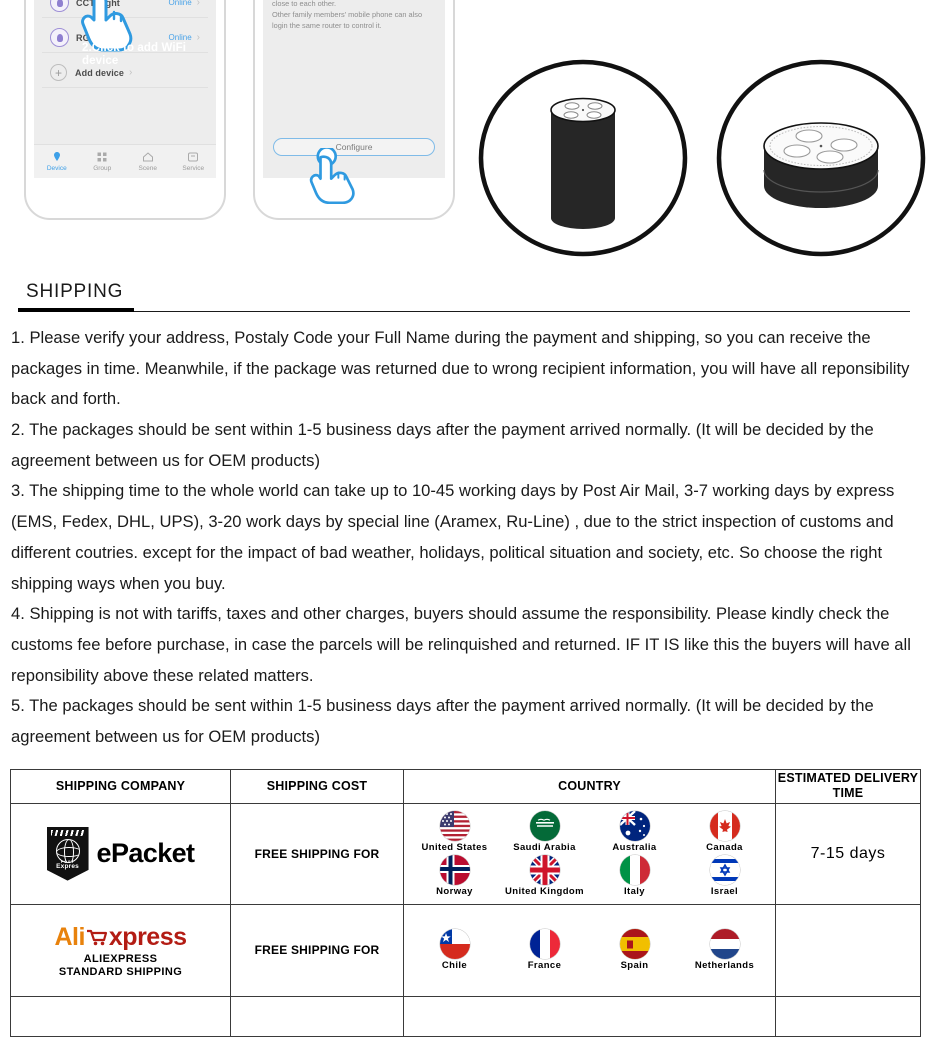 This screenshot has height=1063, width=930. I want to click on list-item: United States, so click(455, 831).